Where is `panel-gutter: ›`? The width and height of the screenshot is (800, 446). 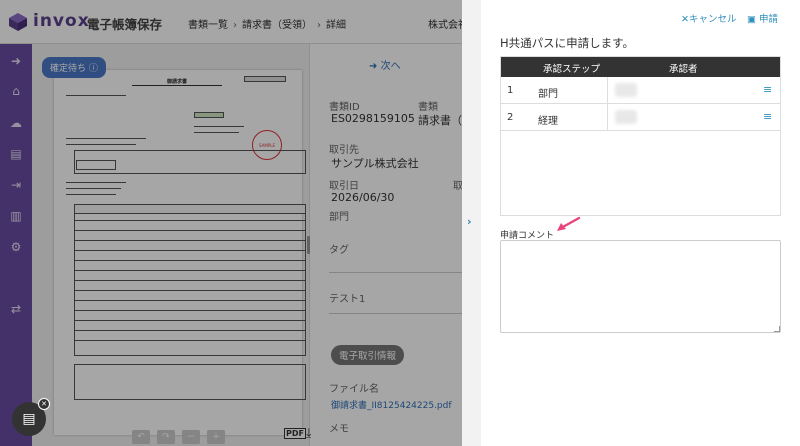 panel-gutter: › is located at coordinates (471, 223).